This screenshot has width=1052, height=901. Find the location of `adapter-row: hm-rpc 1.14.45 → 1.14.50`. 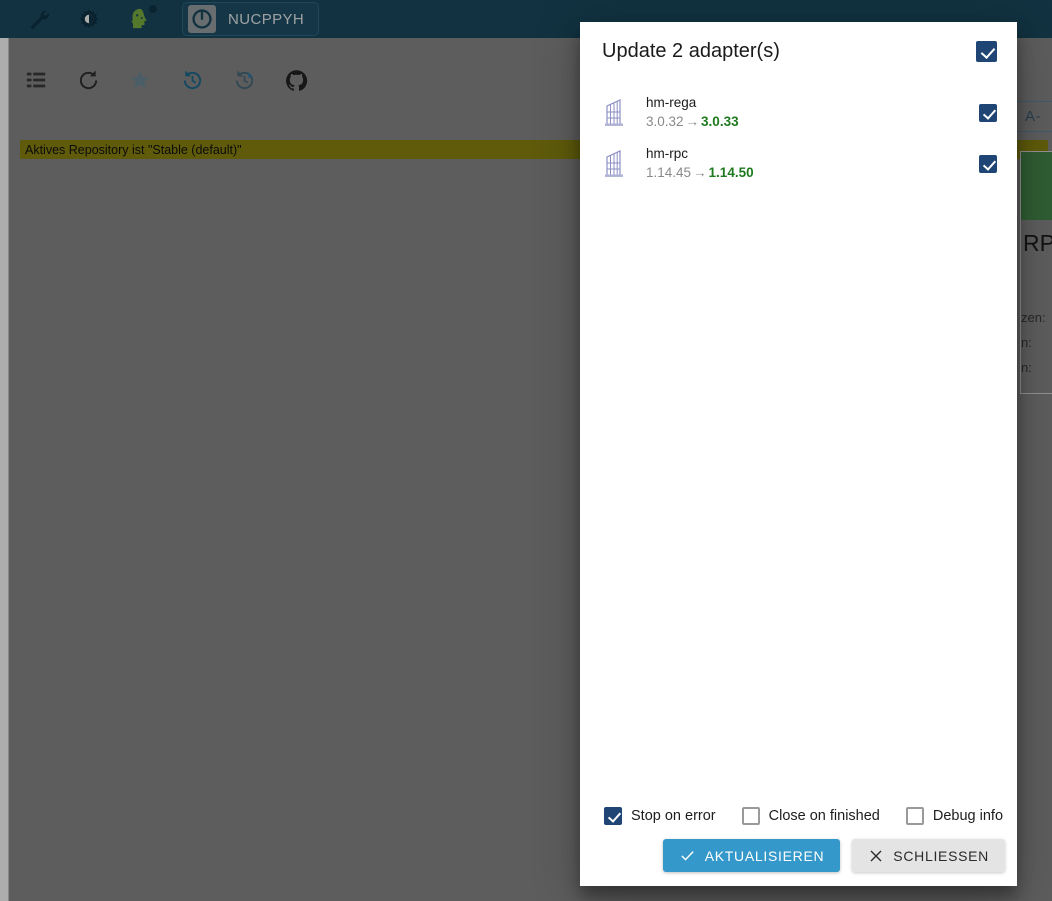

adapter-row: hm-rpc 1.14.45 → 1.14.50 is located at coordinates (798, 163).